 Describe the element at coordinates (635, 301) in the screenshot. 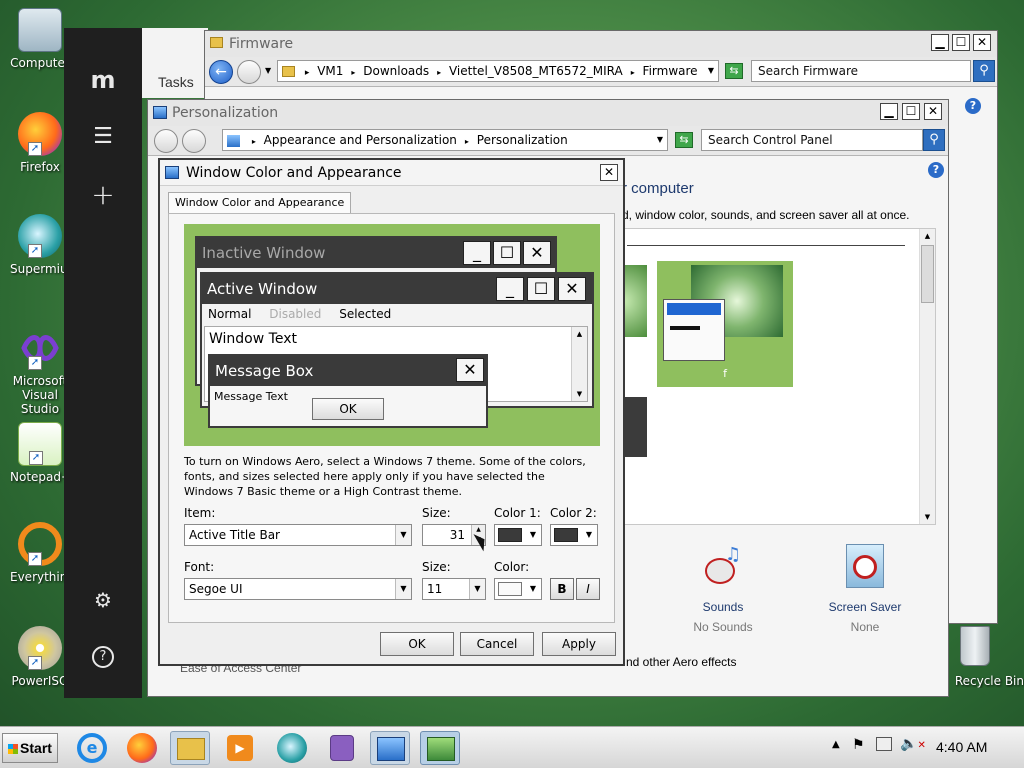

I see `theme-tile-partial` at that location.